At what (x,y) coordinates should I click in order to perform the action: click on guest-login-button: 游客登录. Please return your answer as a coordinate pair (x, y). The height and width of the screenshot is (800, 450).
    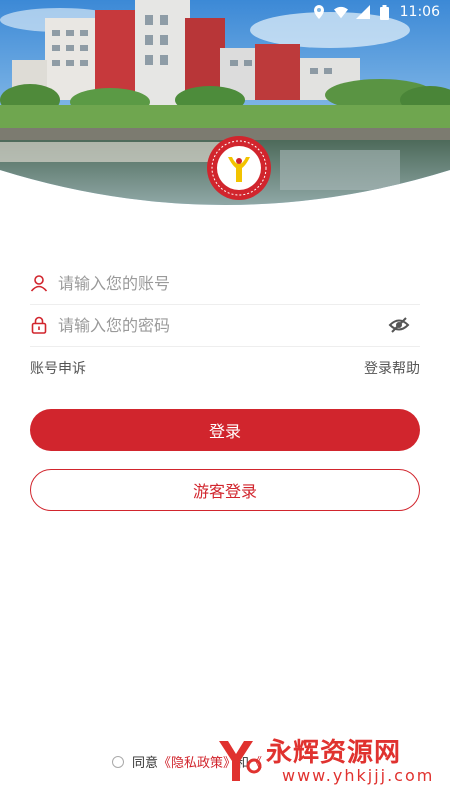
    Looking at the image, I should click on (225, 490).